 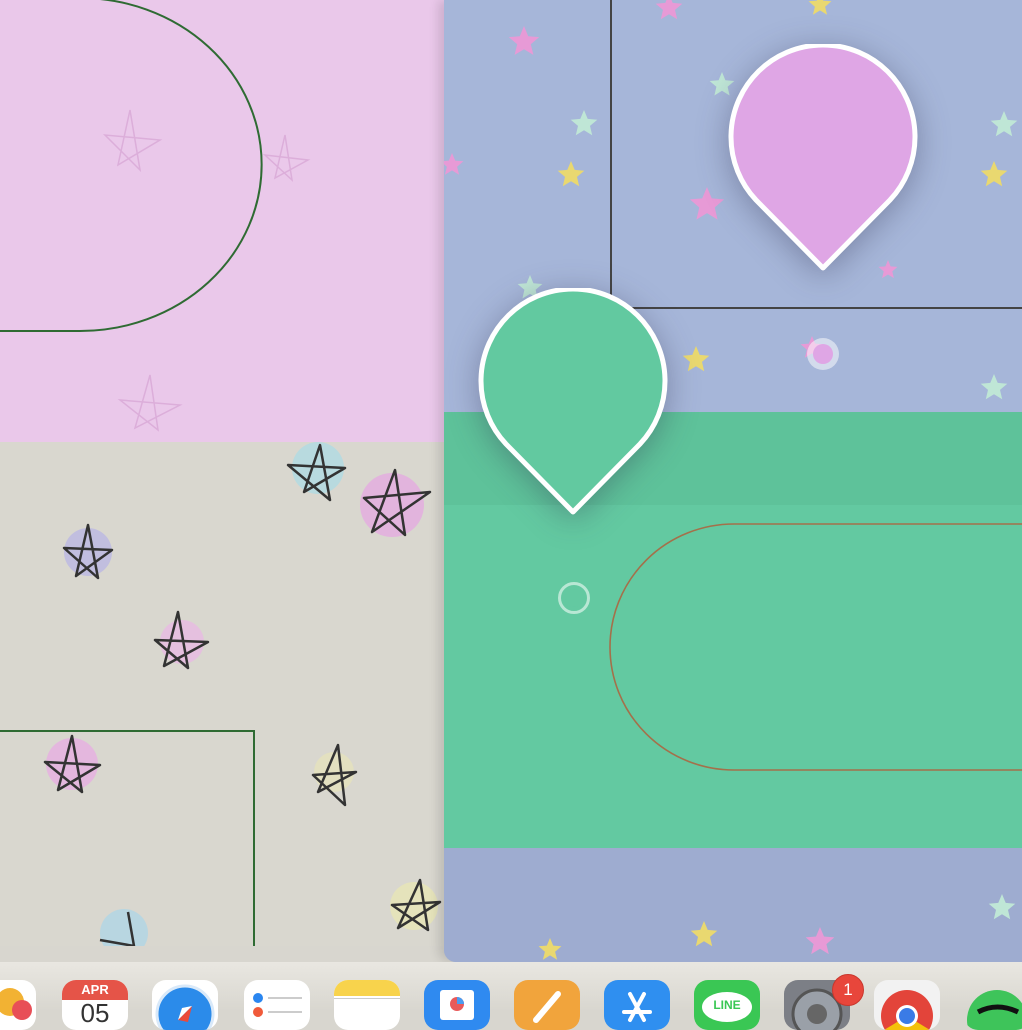 What do you see at coordinates (907, 1005) in the screenshot?
I see `chrome-app-icon` at bounding box center [907, 1005].